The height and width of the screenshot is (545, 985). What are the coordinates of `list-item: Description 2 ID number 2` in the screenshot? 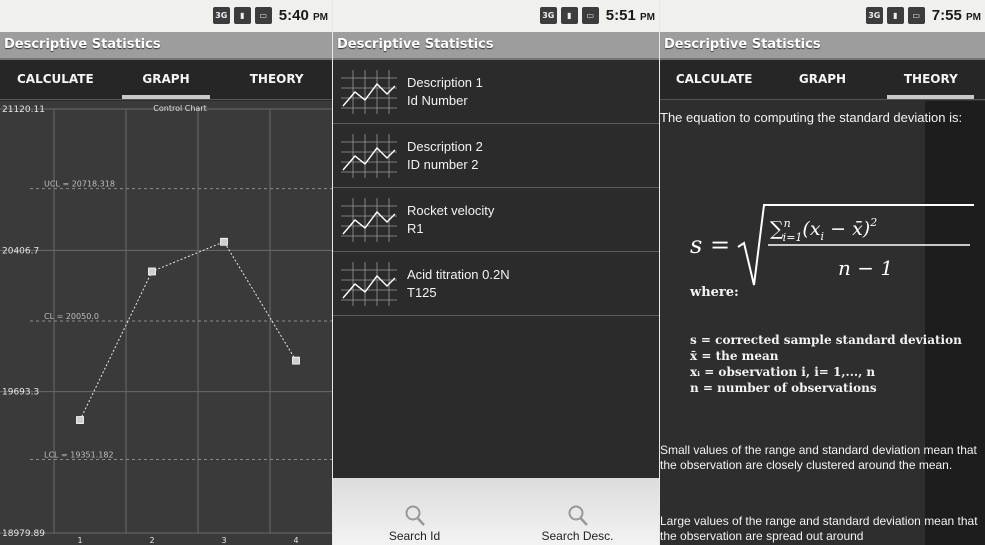 It's located at (496, 156).